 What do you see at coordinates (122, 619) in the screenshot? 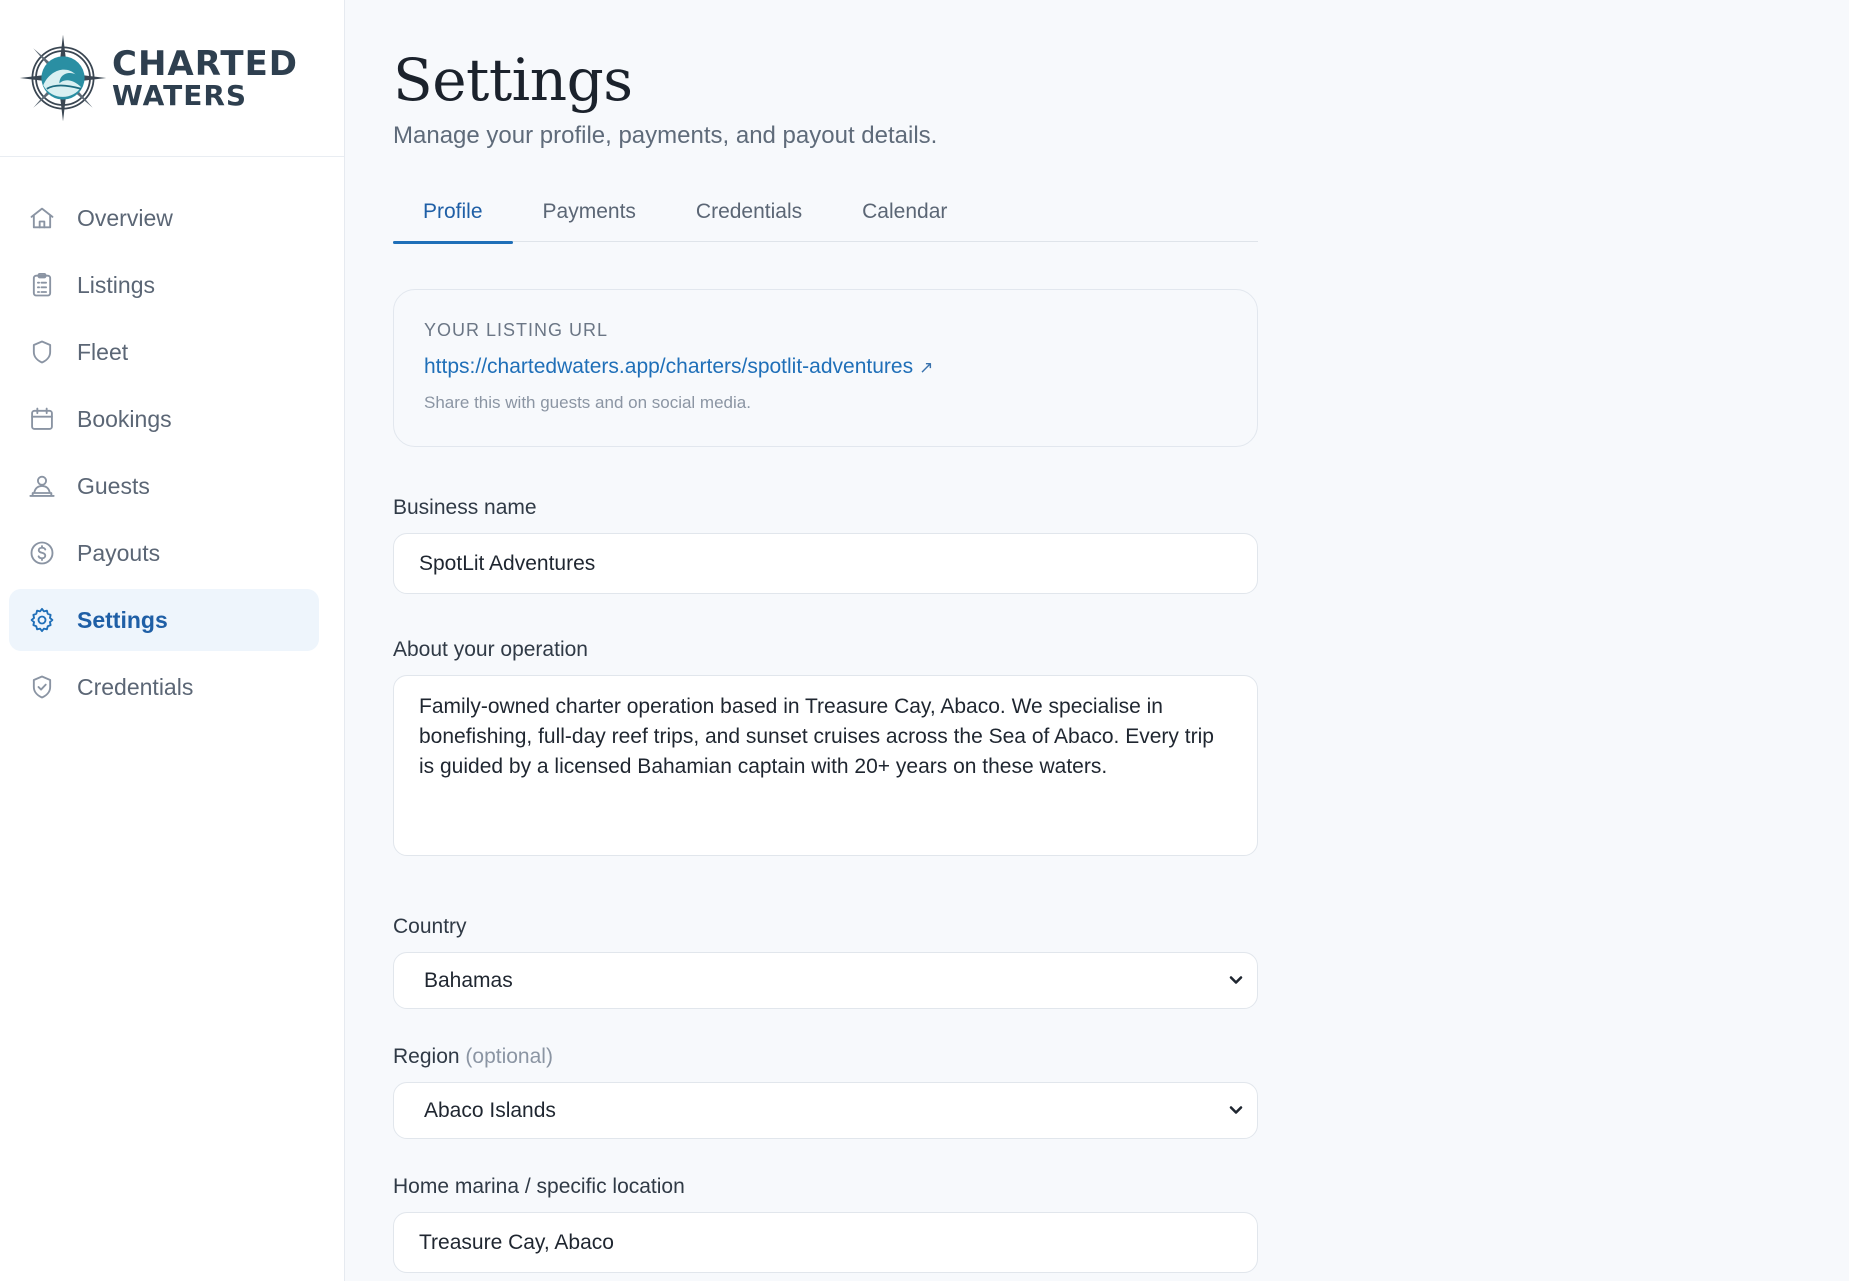
I see `sidebar-item-label: Settings` at bounding box center [122, 619].